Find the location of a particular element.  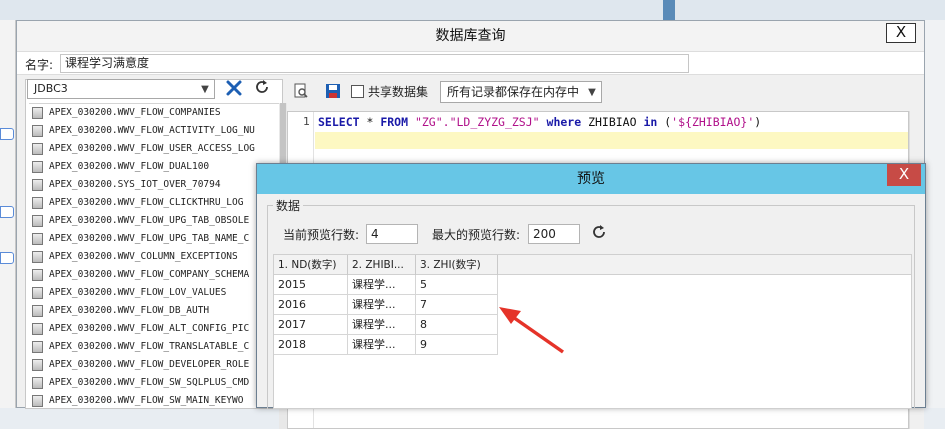

column-header: 3. ZHI(数字) is located at coordinates (457, 265).